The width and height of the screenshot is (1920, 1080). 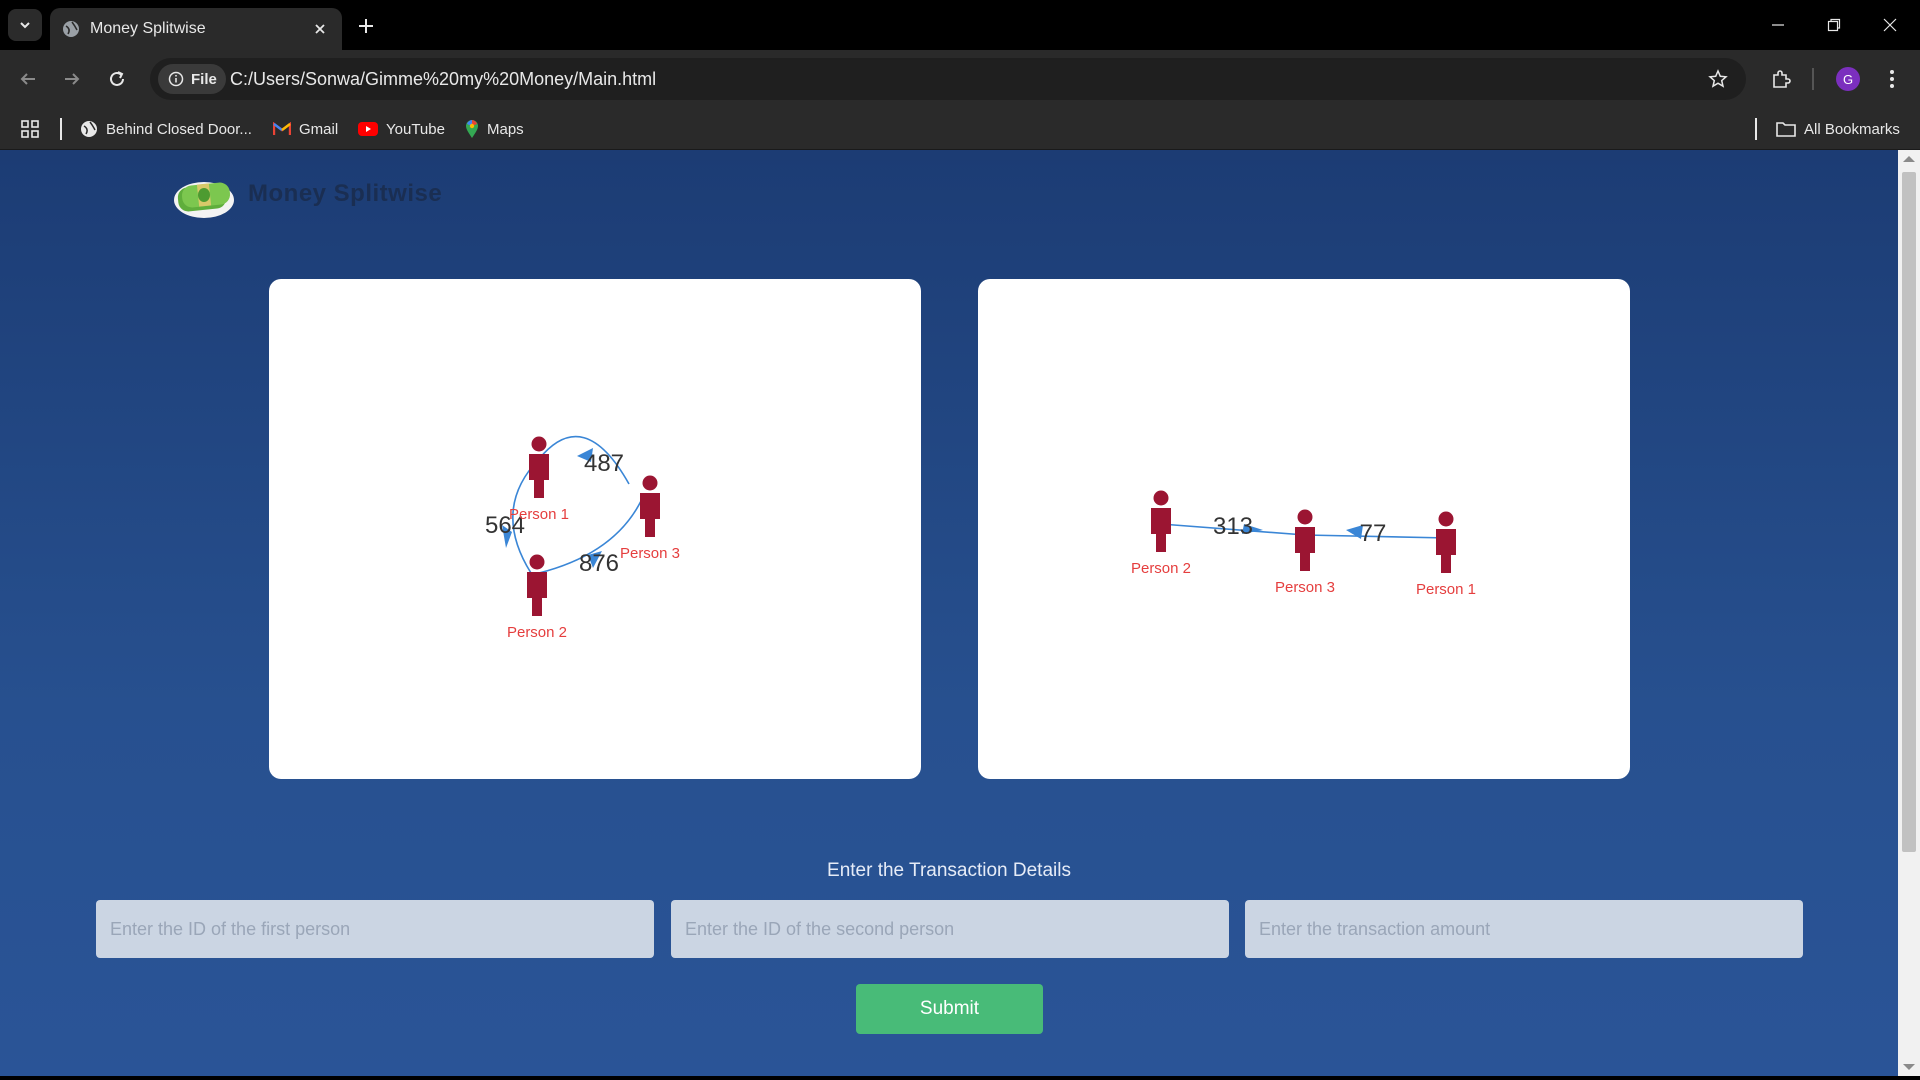 What do you see at coordinates (176, 79) in the screenshot?
I see `info-icon` at bounding box center [176, 79].